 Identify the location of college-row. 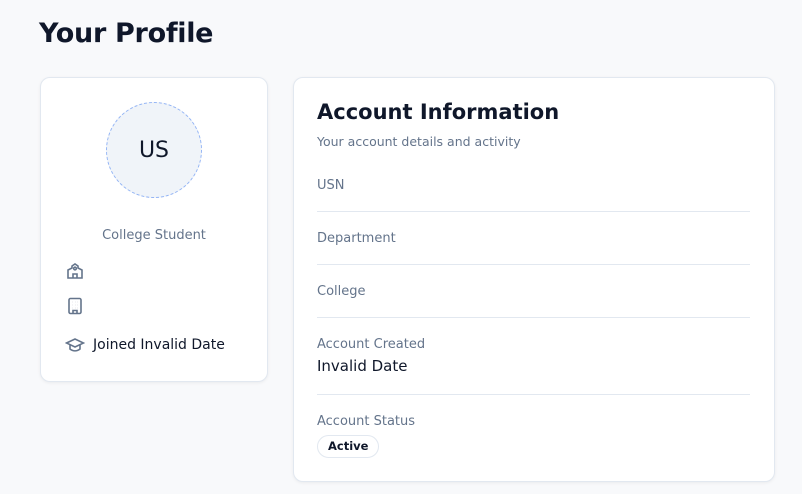
(75, 271).